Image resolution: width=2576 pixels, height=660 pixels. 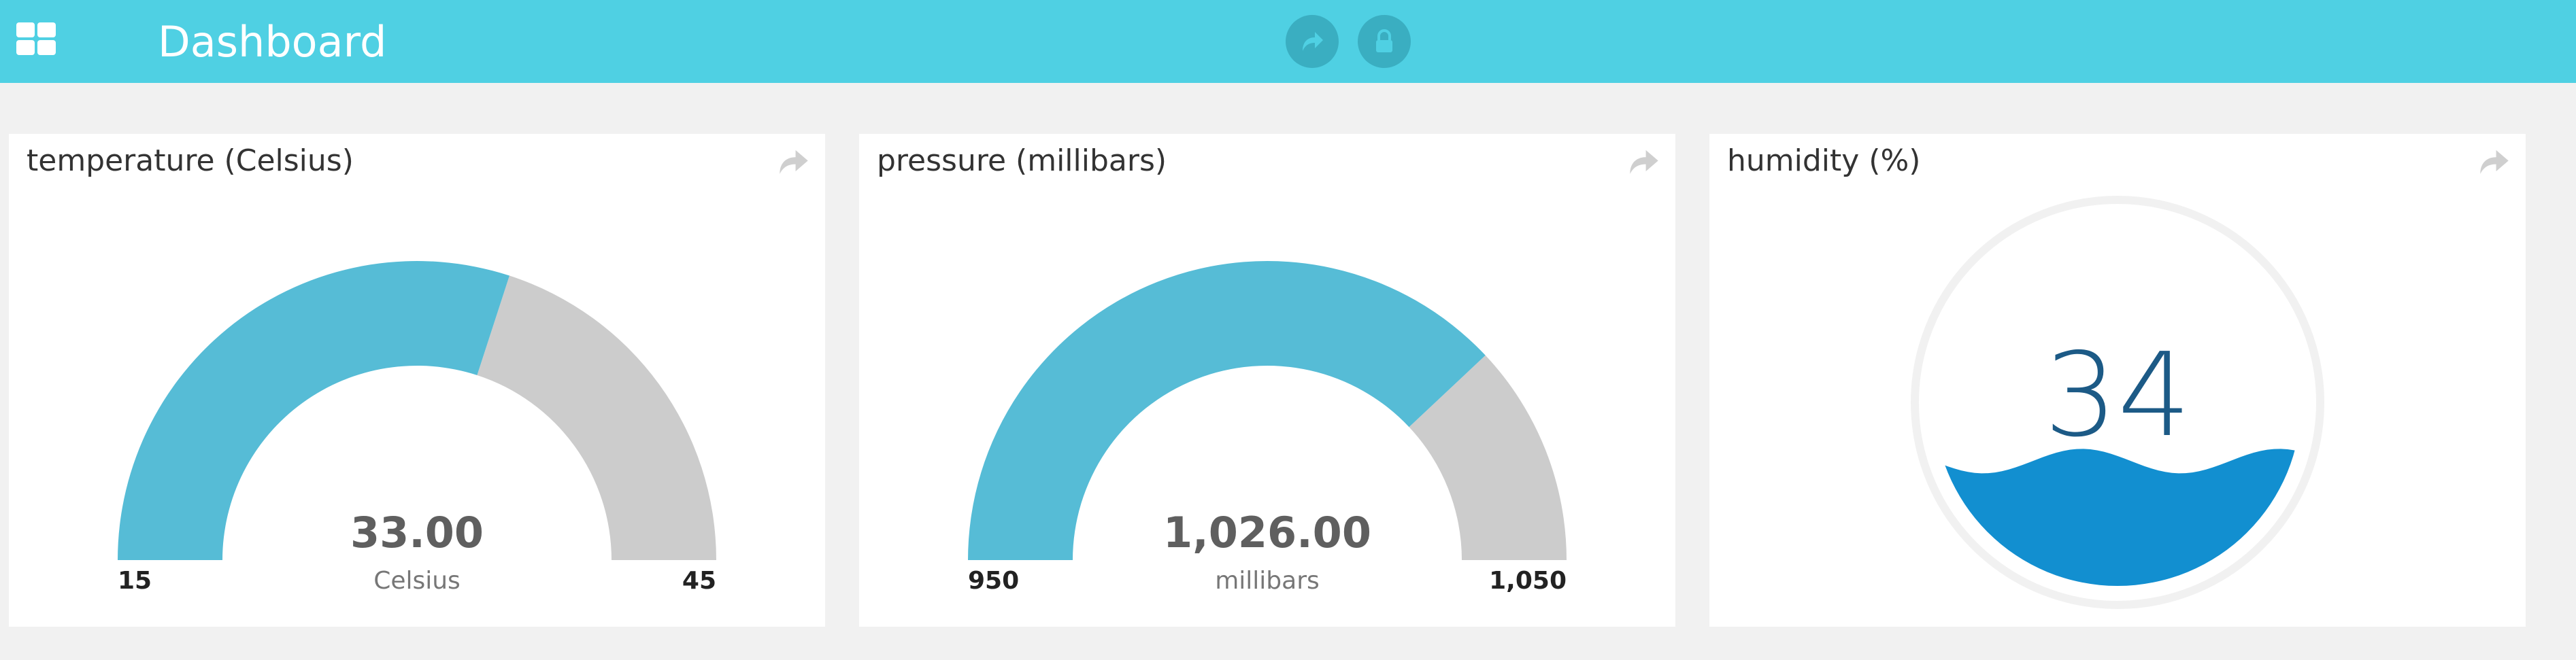 What do you see at coordinates (2117, 517) in the screenshot?
I see `water-wave` at bounding box center [2117, 517].